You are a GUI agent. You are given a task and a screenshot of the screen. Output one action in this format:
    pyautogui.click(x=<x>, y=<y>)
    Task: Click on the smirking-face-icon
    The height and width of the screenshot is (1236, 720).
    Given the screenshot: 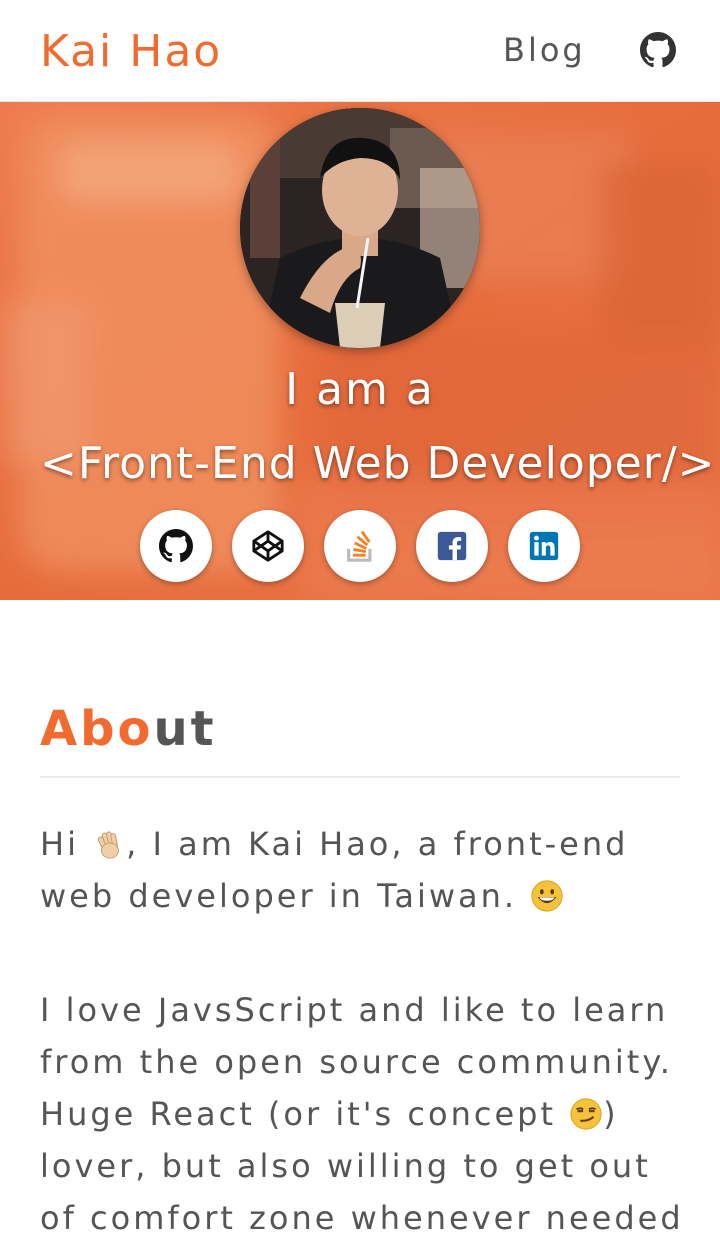 What is the action you would take?
    pyautogui.click(x=586, y=1114)
    